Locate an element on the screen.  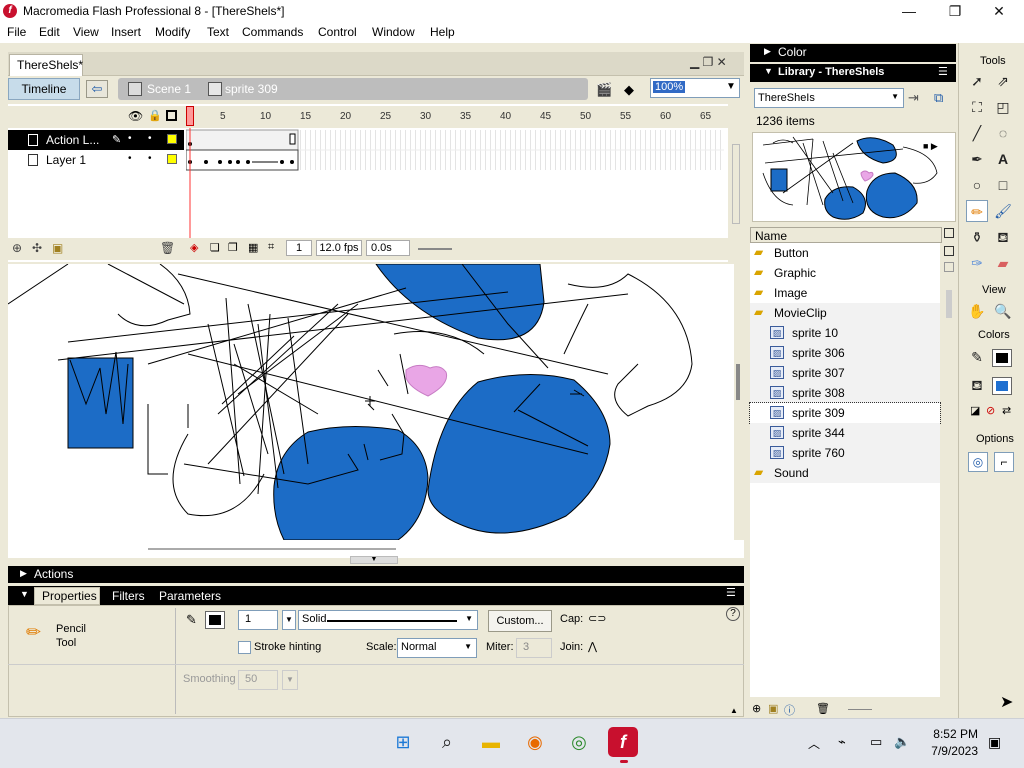
sort-toggle-icon is located at coordinates (949, 233).